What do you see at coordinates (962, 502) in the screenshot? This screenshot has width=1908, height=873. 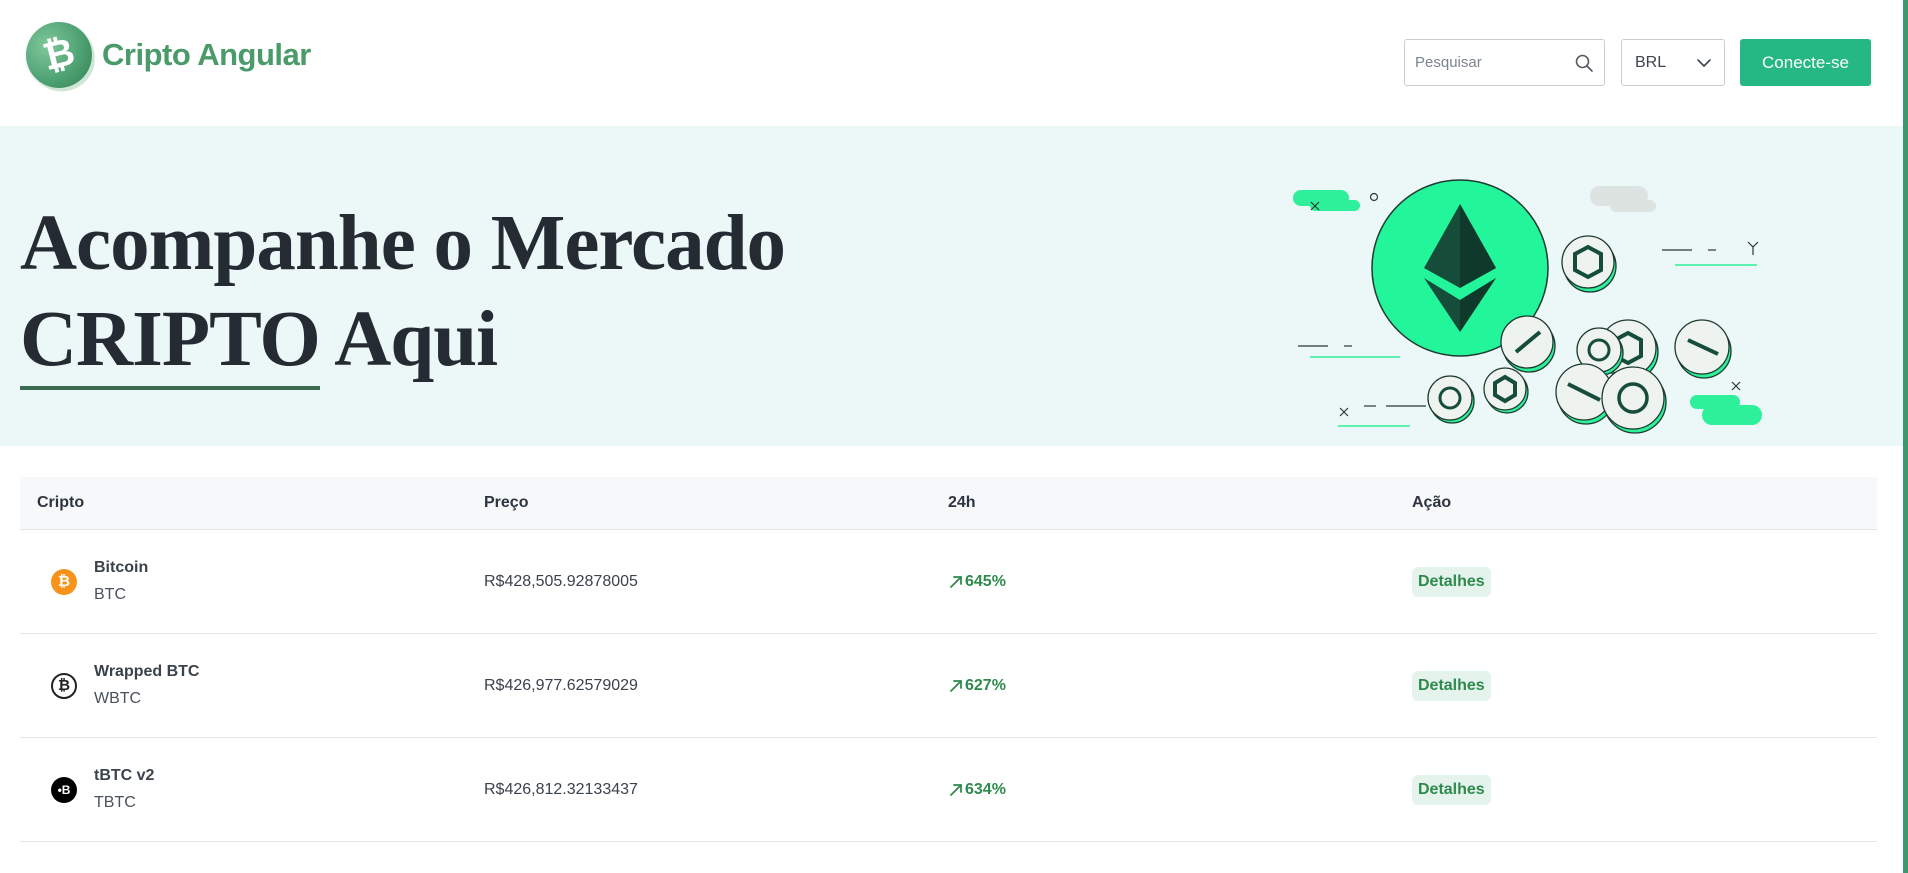 I see `column-header-change: 24h` at bounding box center [962, 502].